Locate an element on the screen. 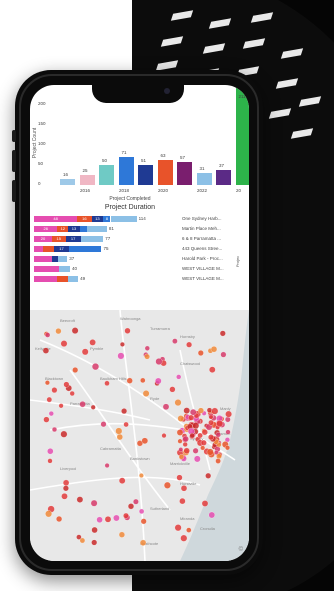  duration-segment: 17 is located at coordinates (61, 249).